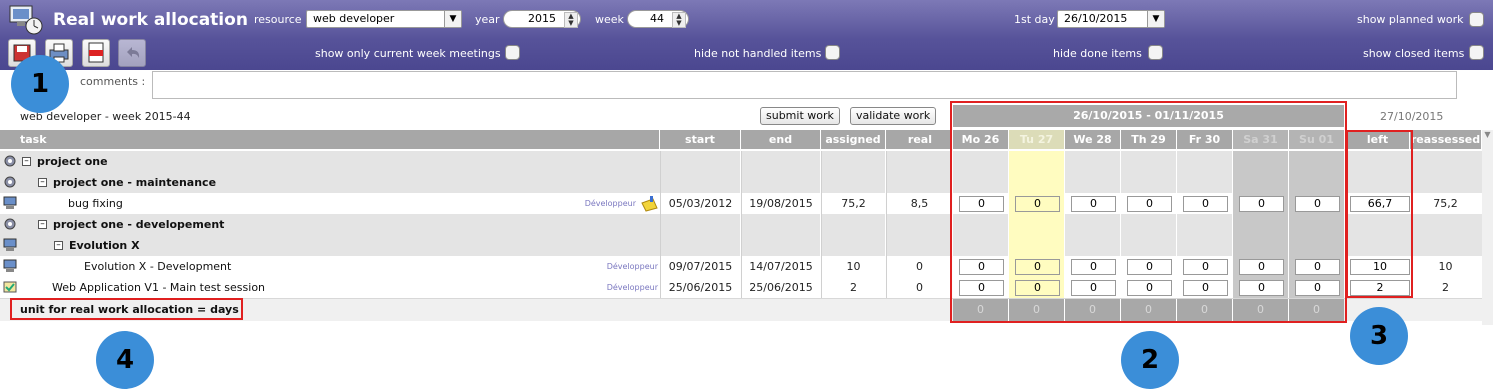  What do you see at coordinates (700, 139) in the screenshot?
I see `column-header-start: start` at bounding box center [700, 139].